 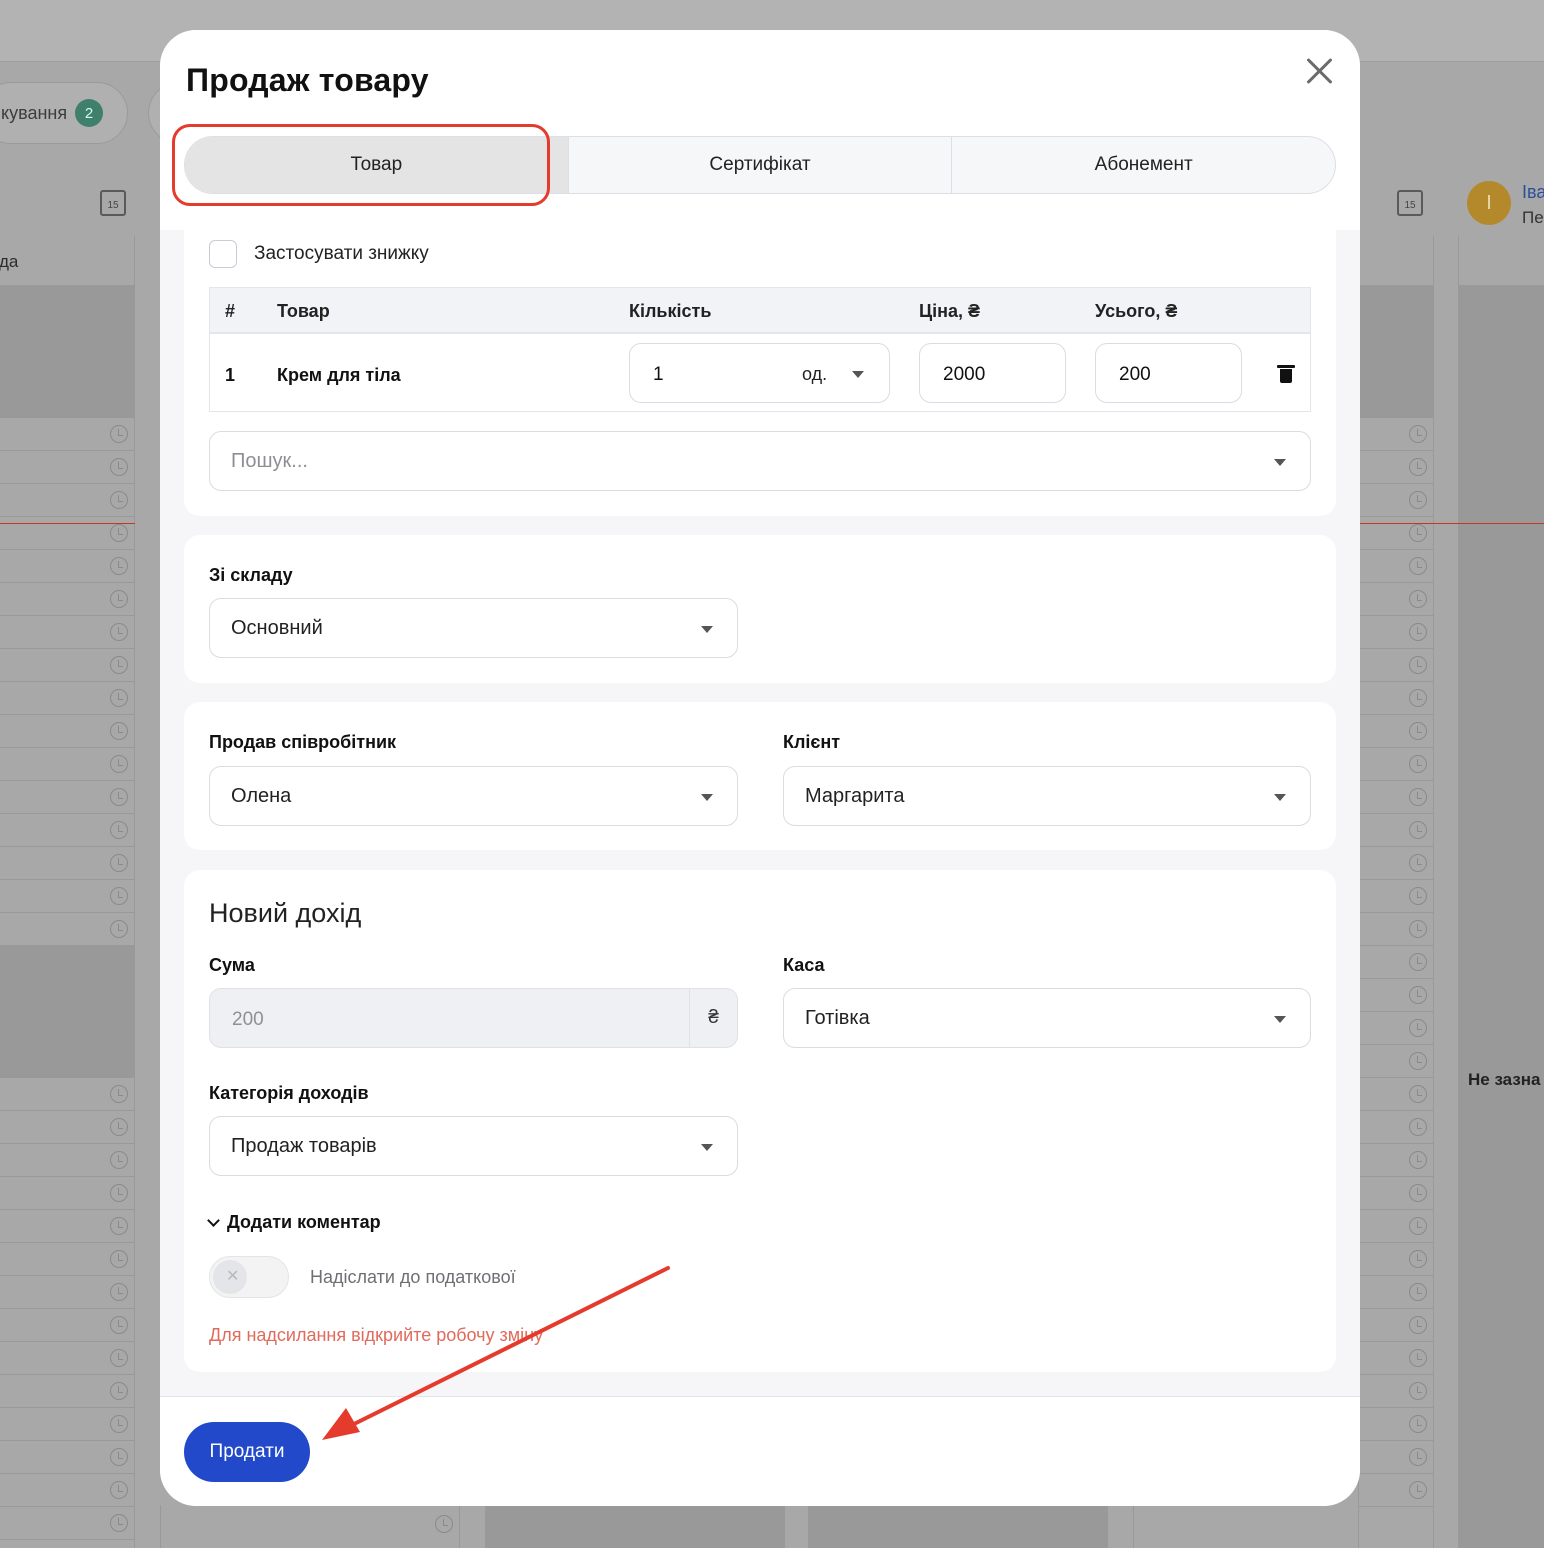 What do you see at coordinates (247, 1452) in the screenshot?
I see `sell-button: Продати` at bounding box center [247, 1452].